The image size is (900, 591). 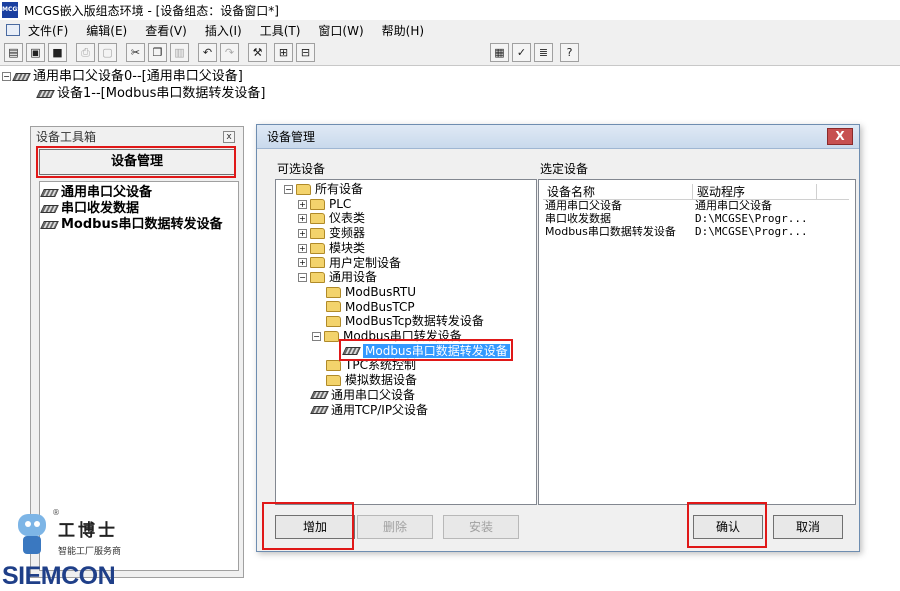 I want to click on cut-icon: ✂, so click(x=135, y=52).